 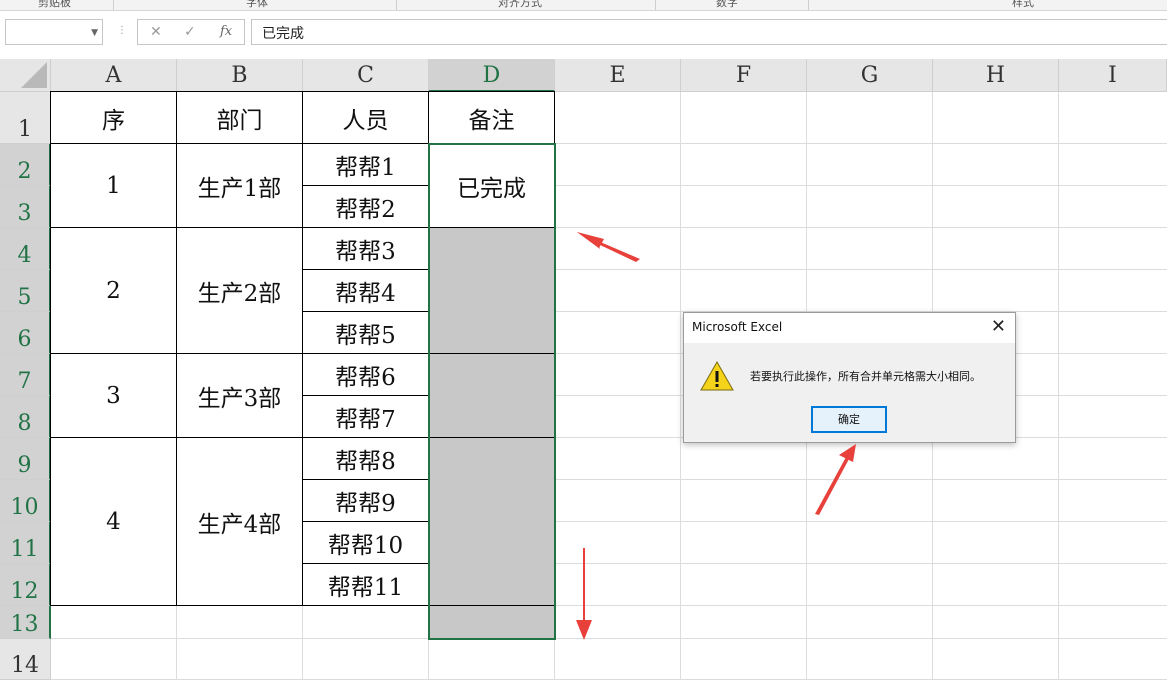 I want to click on column-header-b: B, so click(x=240, y=75).